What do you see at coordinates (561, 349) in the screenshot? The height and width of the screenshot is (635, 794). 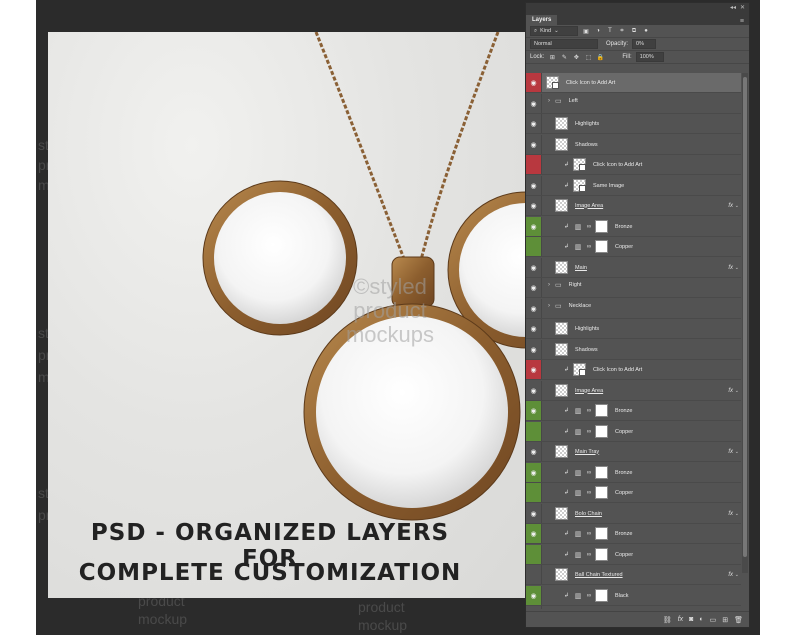 I see `layer-thumbnail` at bounding box center [561, 349].